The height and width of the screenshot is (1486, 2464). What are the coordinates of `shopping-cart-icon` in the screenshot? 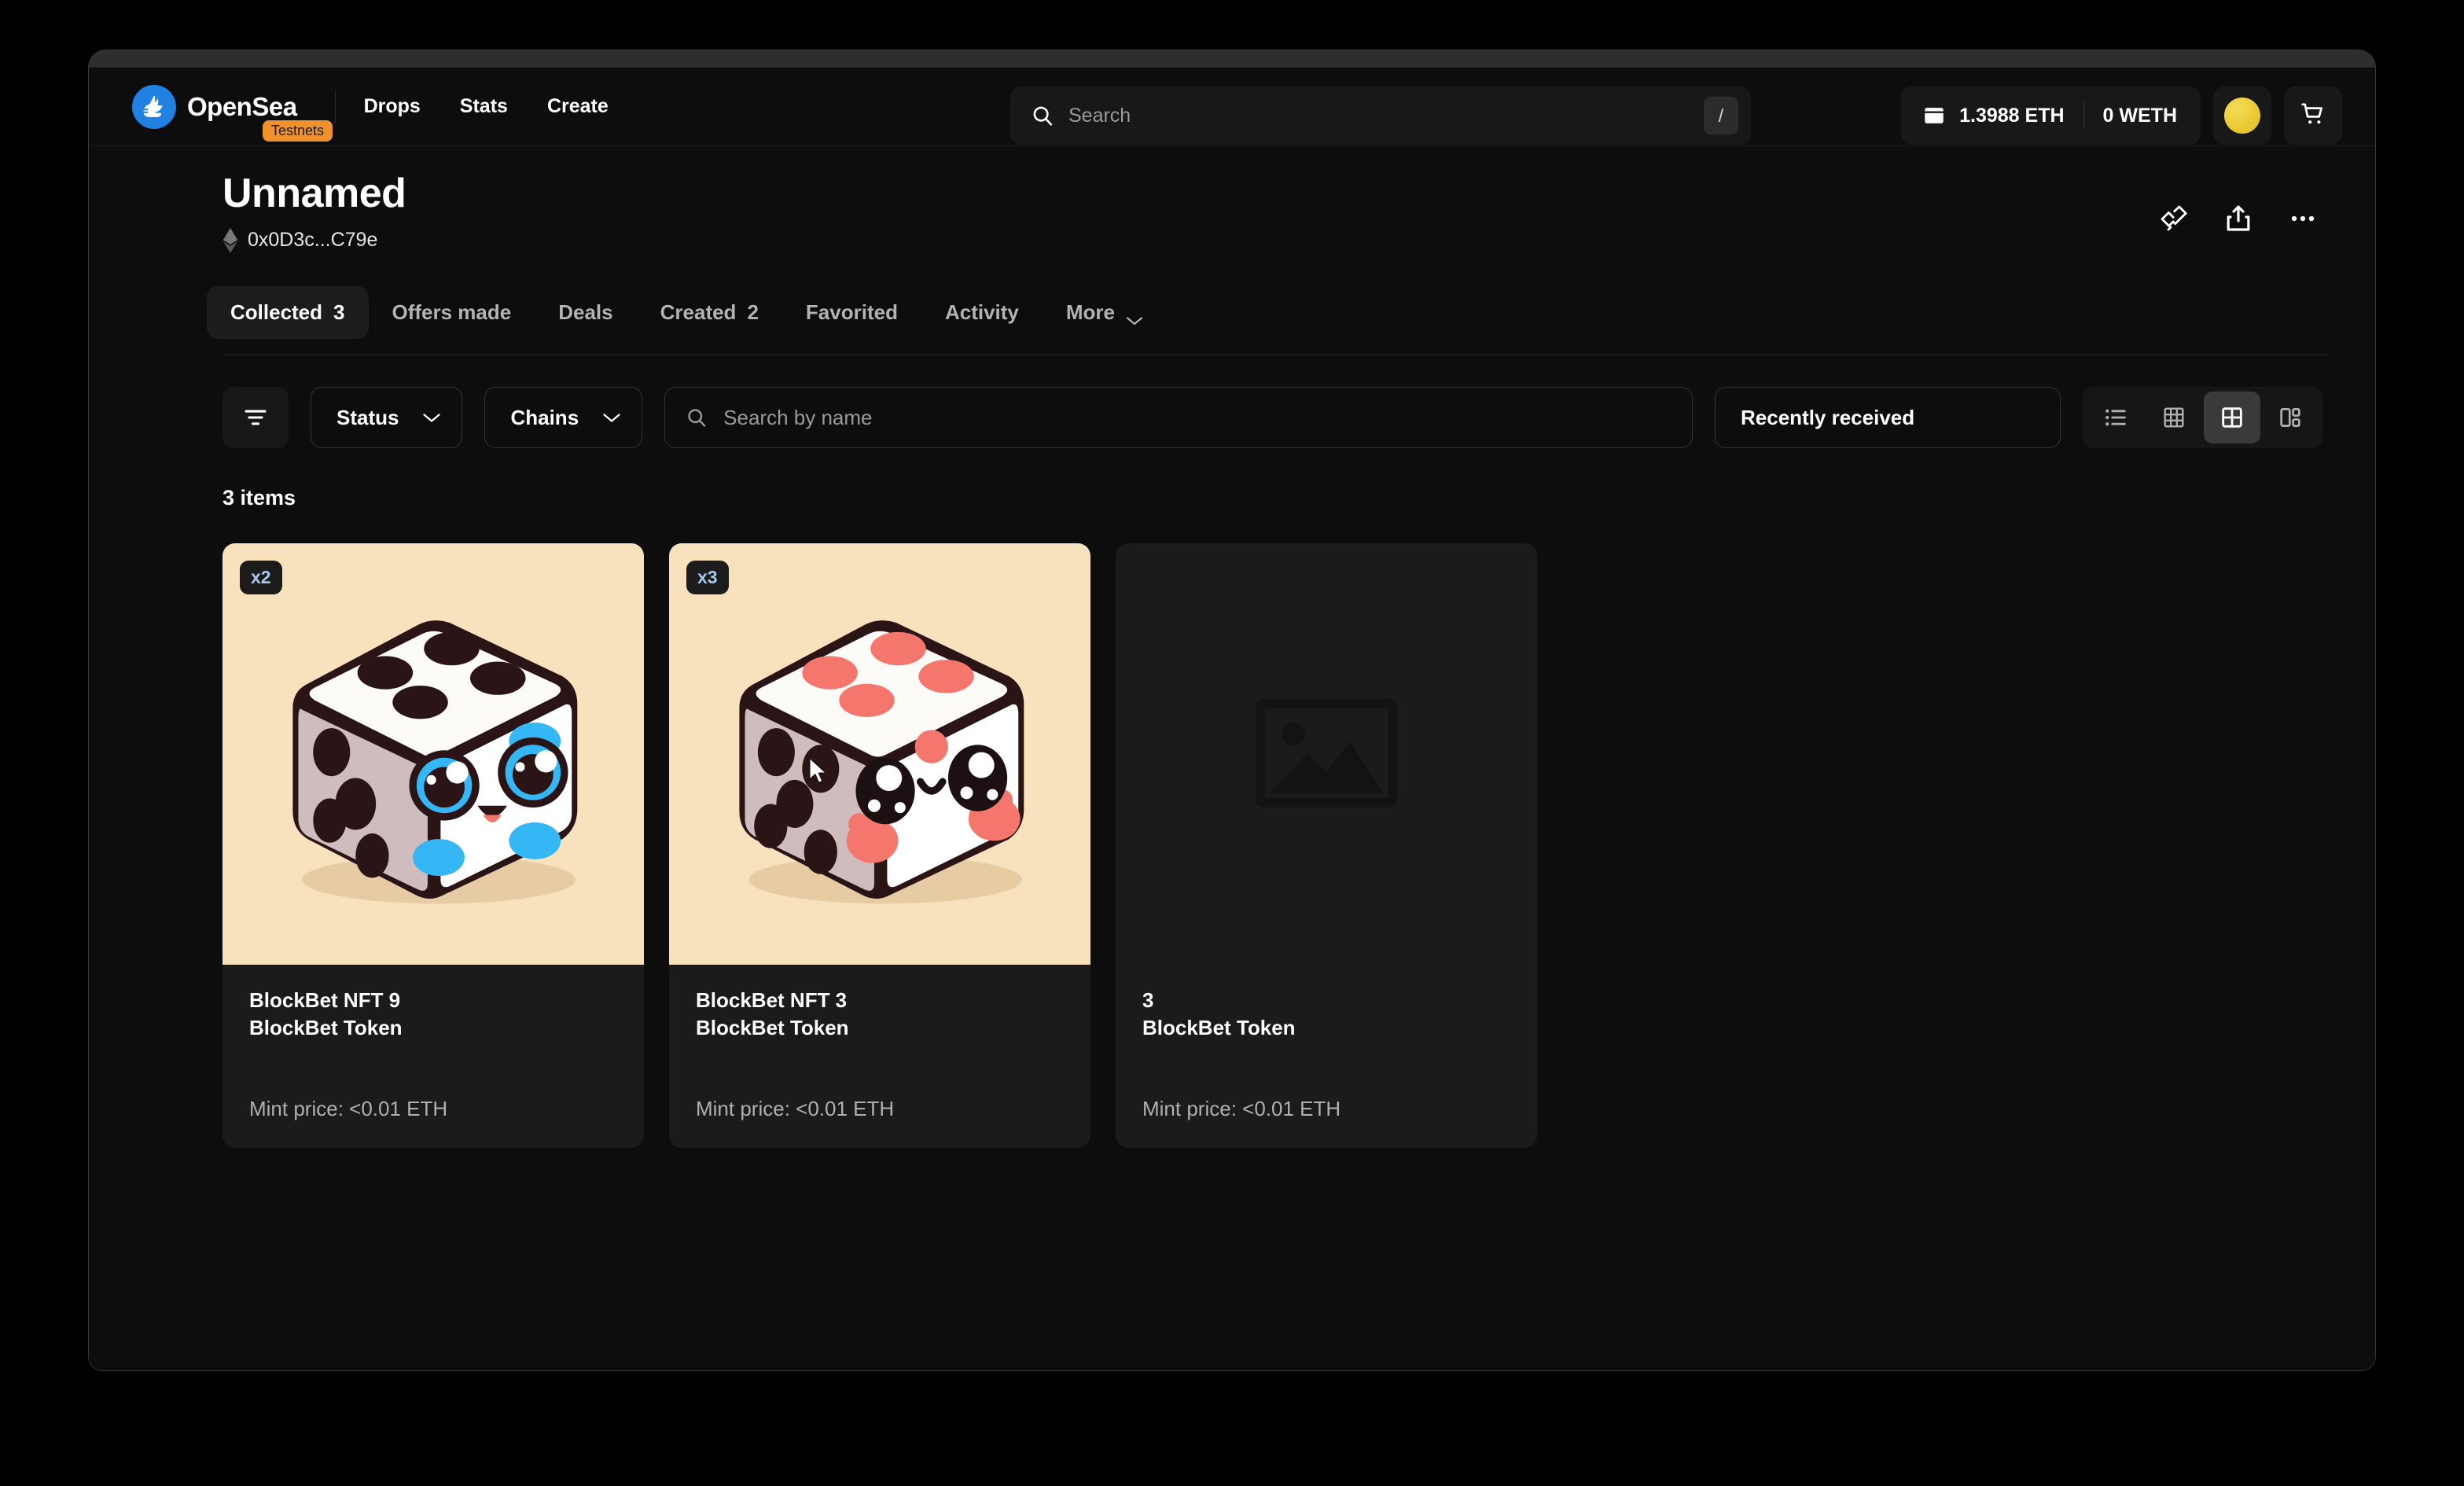 It's located at (2313, 116).